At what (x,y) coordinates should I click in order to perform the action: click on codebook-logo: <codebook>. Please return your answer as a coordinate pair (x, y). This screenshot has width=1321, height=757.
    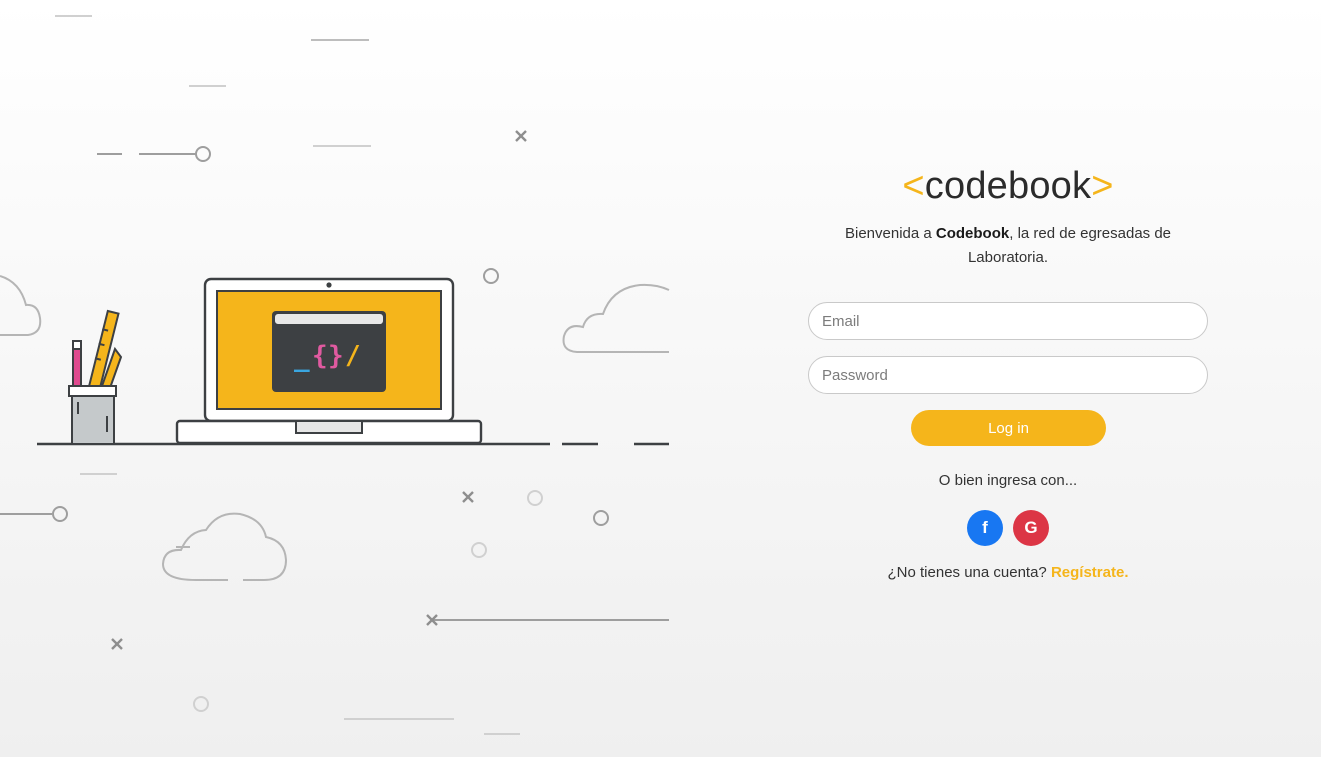
    Looking at the image, I should click on (1008, 186).